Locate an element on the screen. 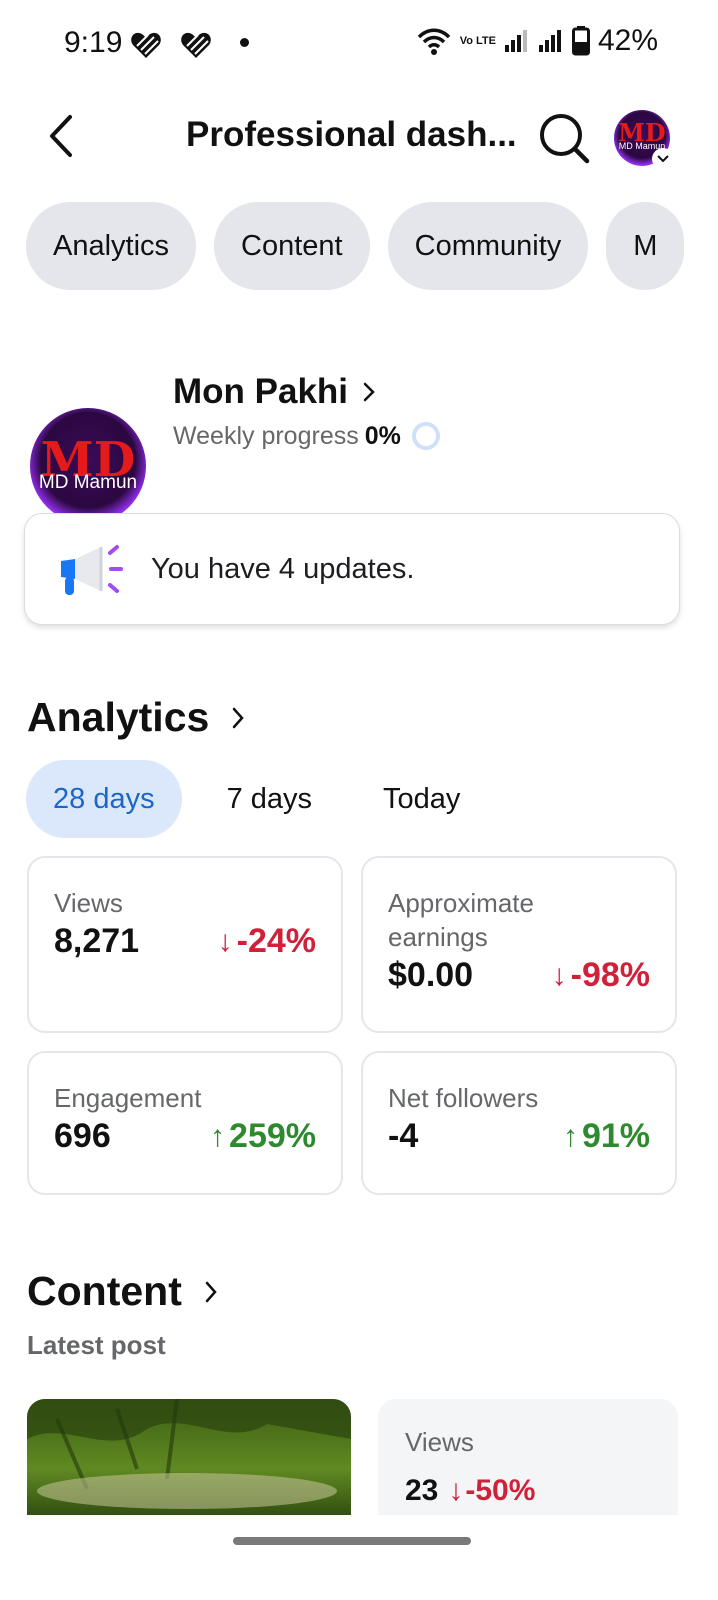 The height and width of the screenshot is (1600, 718). period-selector: 28 days 7 days Today is located at coordinates (256, 799).